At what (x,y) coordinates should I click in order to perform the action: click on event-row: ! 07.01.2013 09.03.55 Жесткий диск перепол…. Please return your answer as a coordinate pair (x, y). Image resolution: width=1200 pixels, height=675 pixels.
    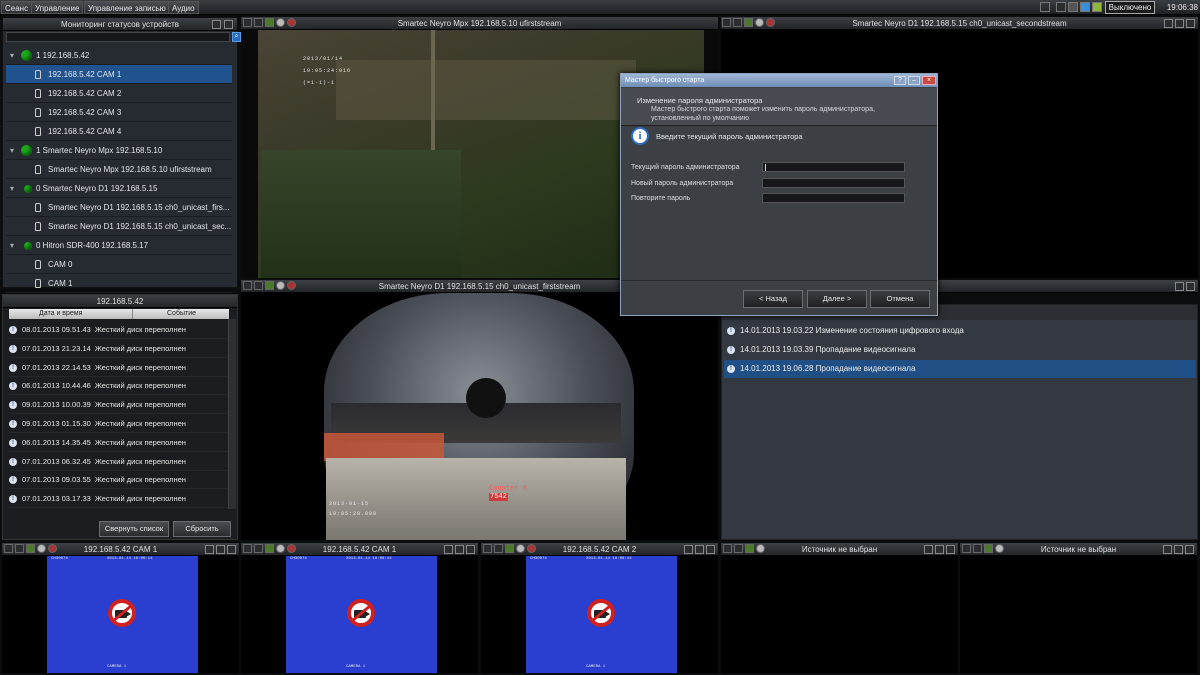
    Looking at the image, I should click on (120, 480).